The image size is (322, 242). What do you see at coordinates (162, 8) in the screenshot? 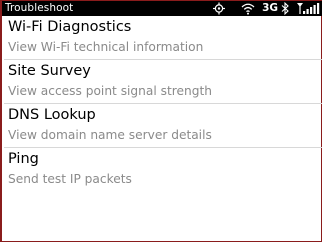
I see `status-bar: Troubleshoot 3G` at bounding box center [162, 8].